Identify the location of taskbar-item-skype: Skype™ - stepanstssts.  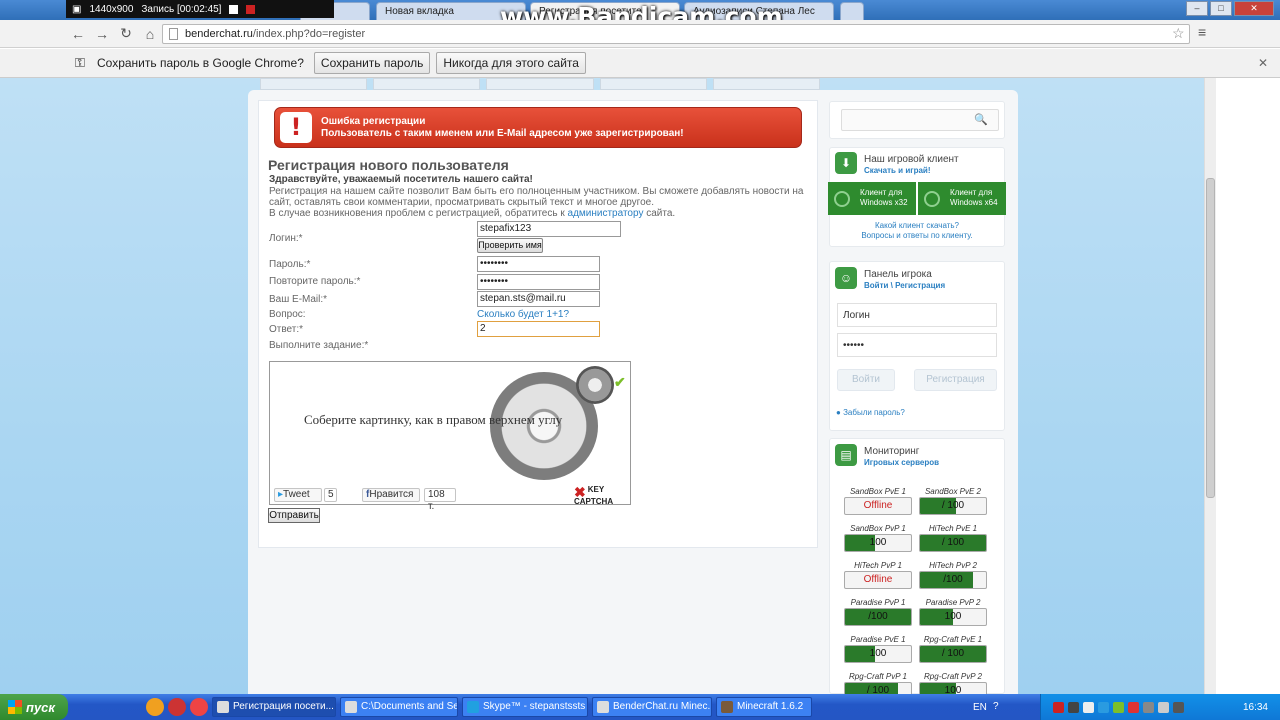
(525, 707).